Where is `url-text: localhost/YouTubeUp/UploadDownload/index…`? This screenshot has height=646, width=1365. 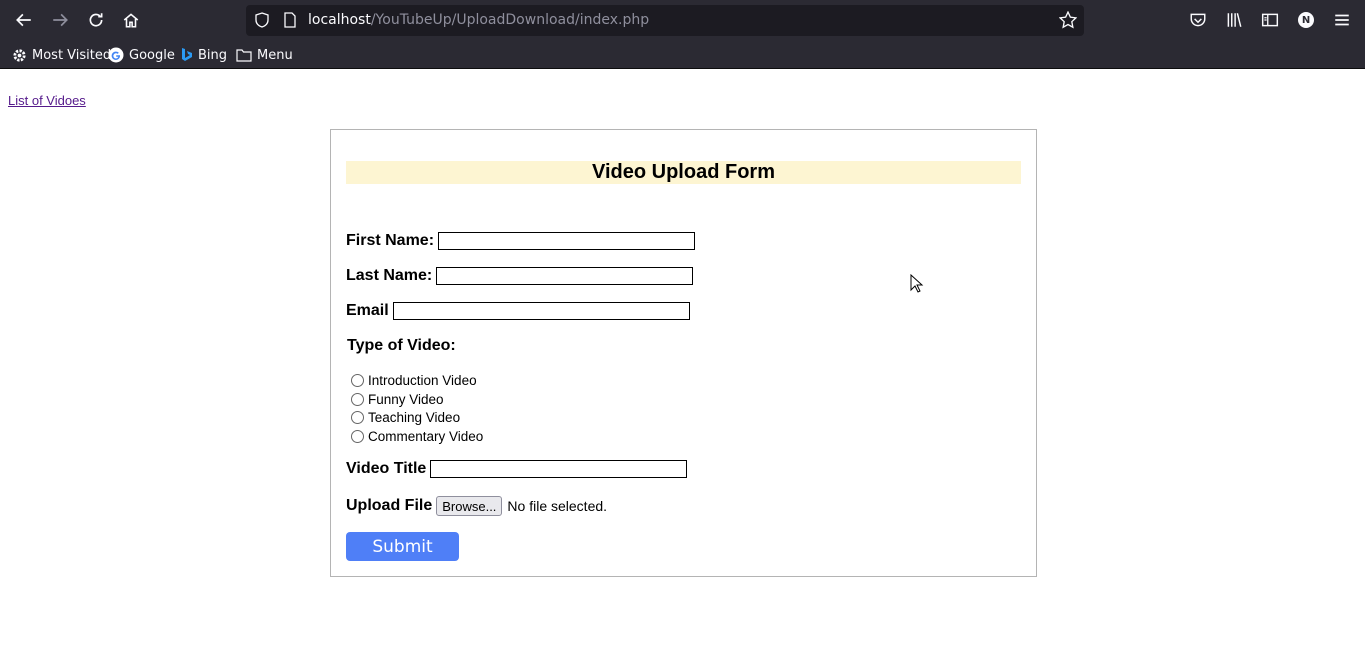
url-text: localhost/YouTubeUp/UploadDownload/index… is located at coordinates (478, 20).